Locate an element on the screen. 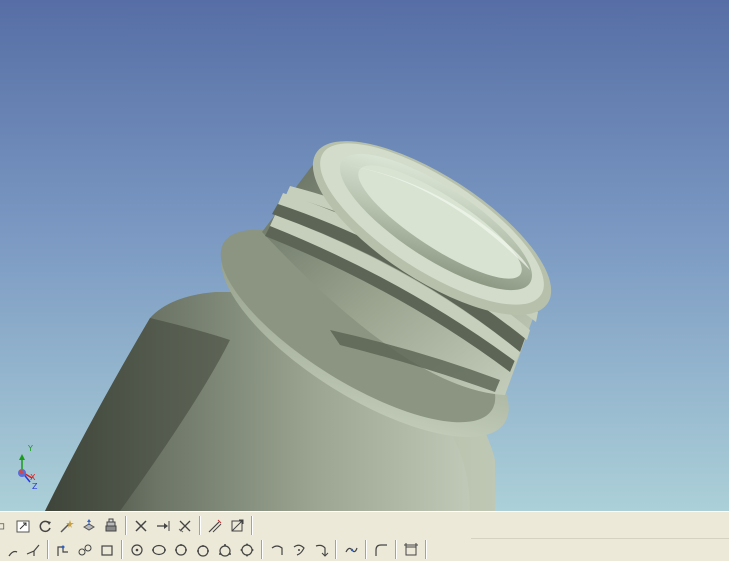 The width and height of the screenshot is (729, 561). arc-3pt-icon is located at coordinates (277, 549).